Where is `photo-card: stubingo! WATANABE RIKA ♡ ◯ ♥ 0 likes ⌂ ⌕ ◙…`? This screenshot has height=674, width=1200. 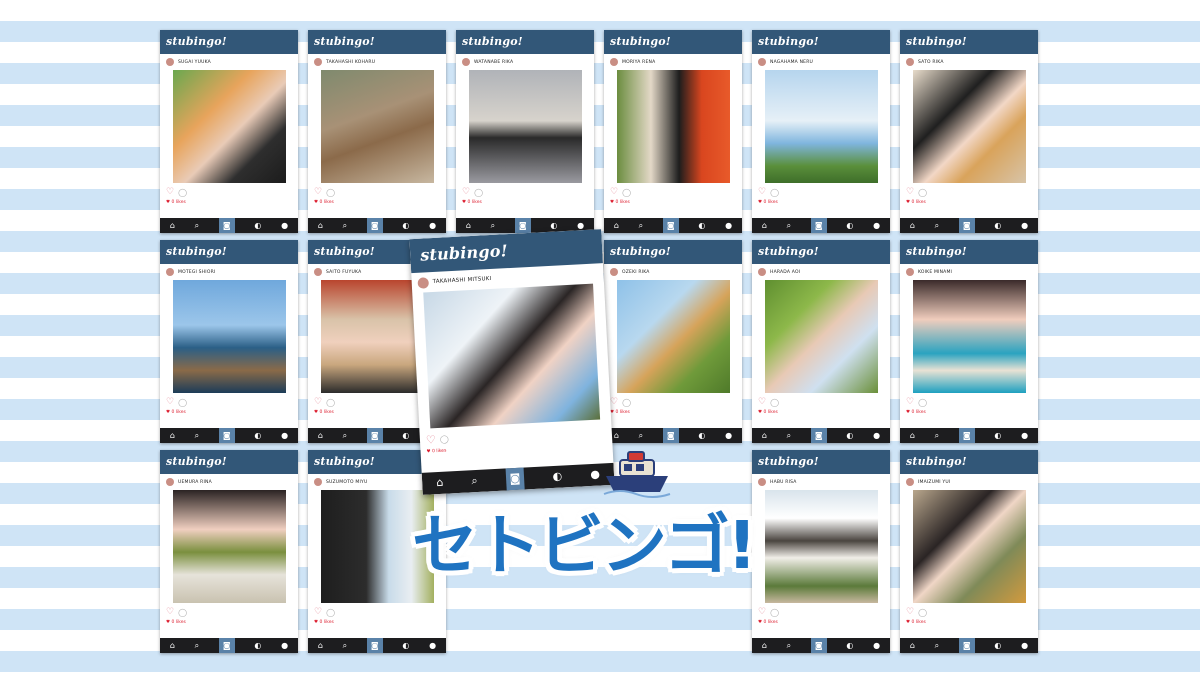 photo-card: stubingo! WATANABE RIKA ♡ ◯ ♥ 0 likes ⌂ ⌕ ◙… is located at coordinates (525, 131).